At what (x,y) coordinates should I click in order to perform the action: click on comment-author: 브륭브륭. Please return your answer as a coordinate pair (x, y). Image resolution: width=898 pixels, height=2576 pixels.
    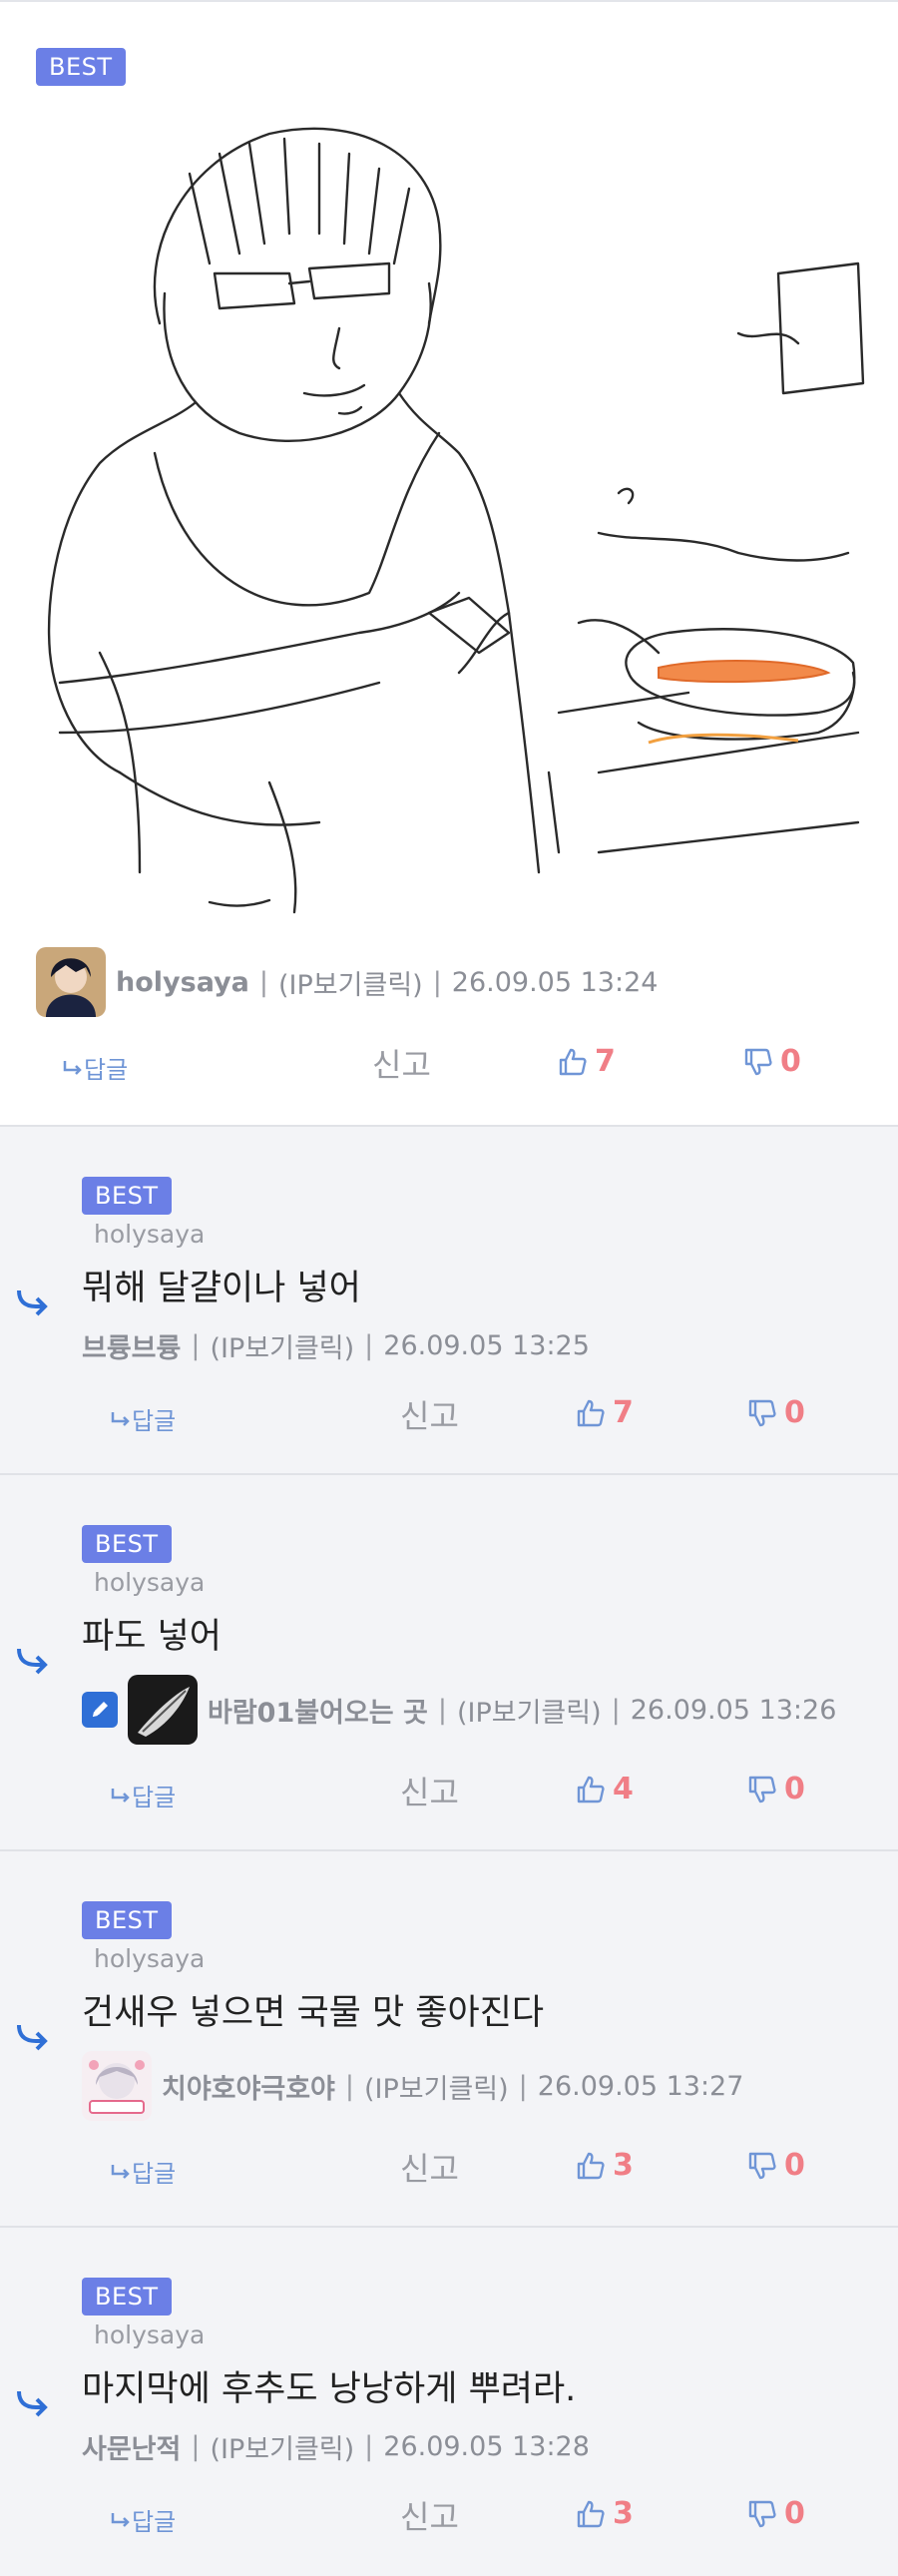
    Looking at the image, I should click on (131, 1346).